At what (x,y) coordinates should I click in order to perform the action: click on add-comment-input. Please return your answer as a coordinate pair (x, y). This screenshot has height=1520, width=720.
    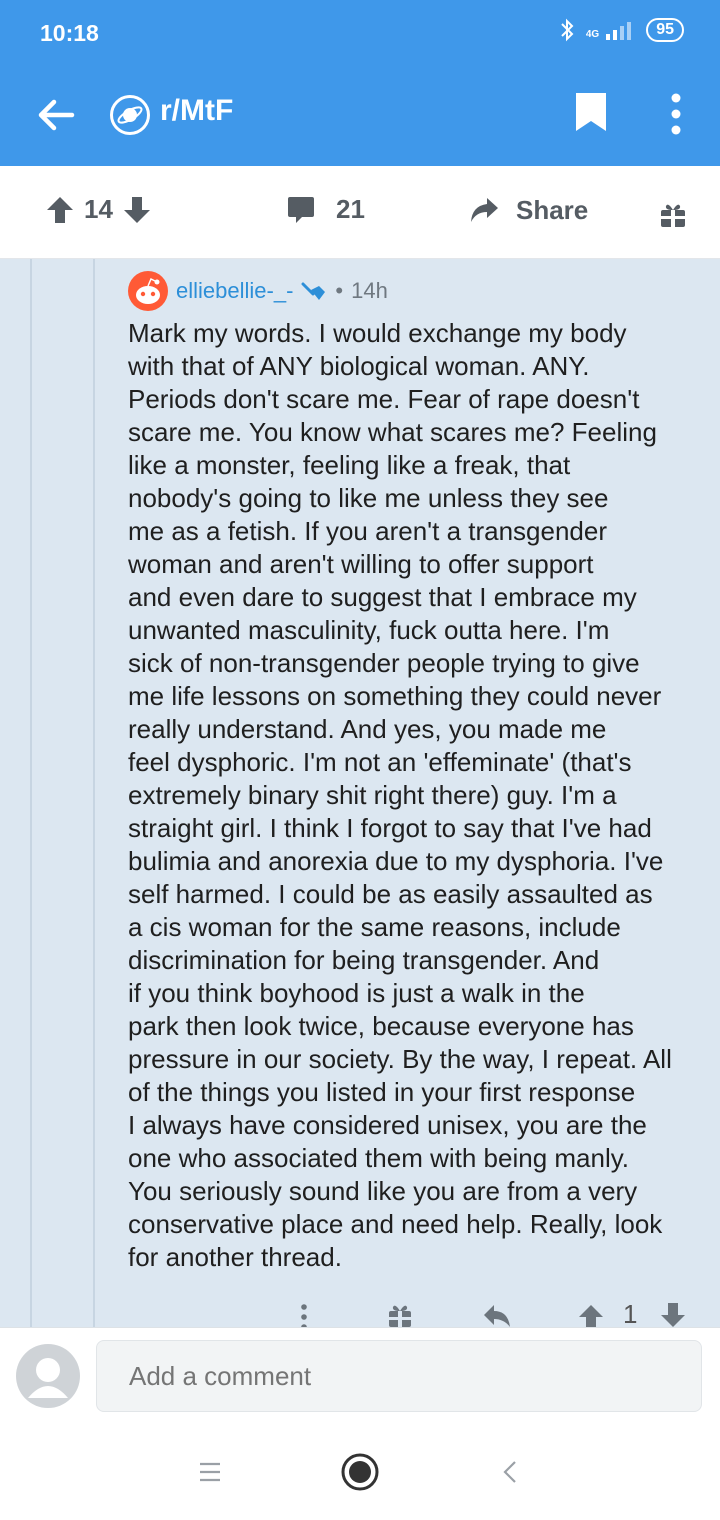
    Looking at the image, I should click on (399, 1376).